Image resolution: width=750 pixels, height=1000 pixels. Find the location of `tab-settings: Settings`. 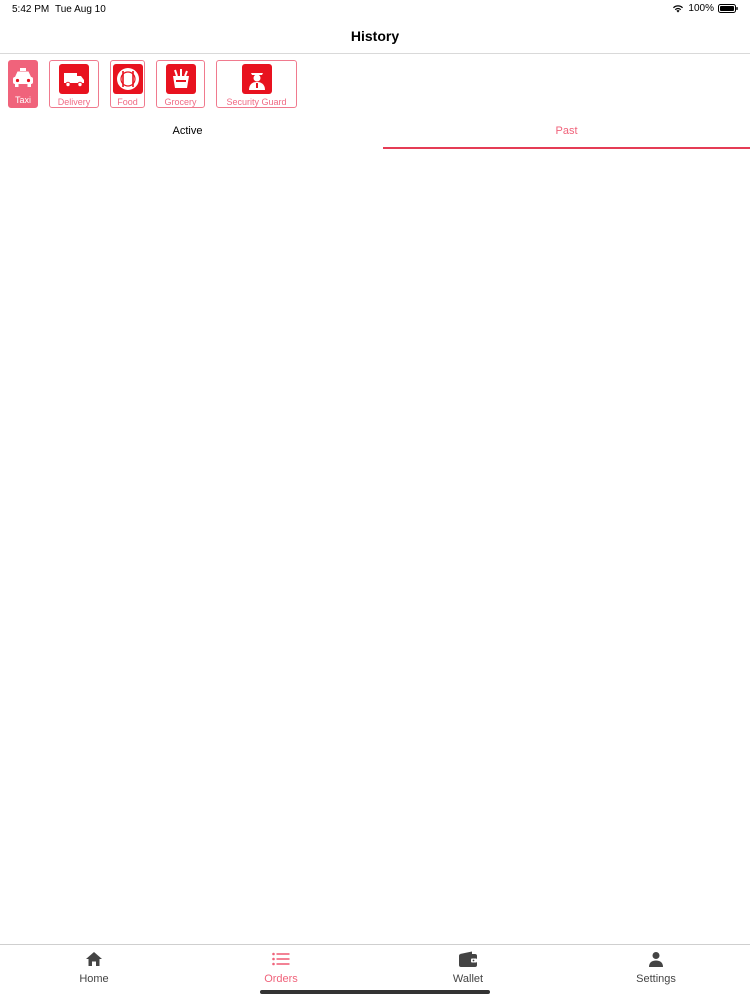

tab-settings: Settings is located at coordinates (656, 967).